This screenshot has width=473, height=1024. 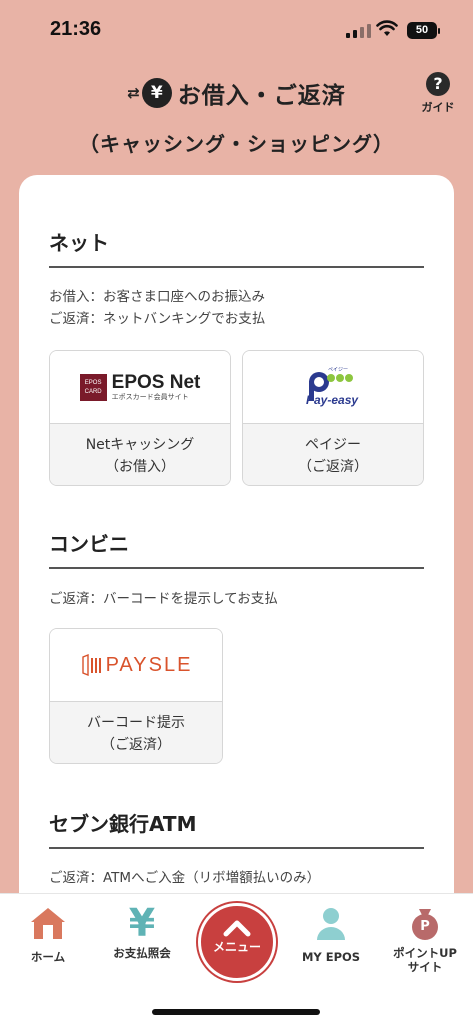 I want to click on page-subtitle: （キャッシング・ショッピング）, so click(x=236, y=144).